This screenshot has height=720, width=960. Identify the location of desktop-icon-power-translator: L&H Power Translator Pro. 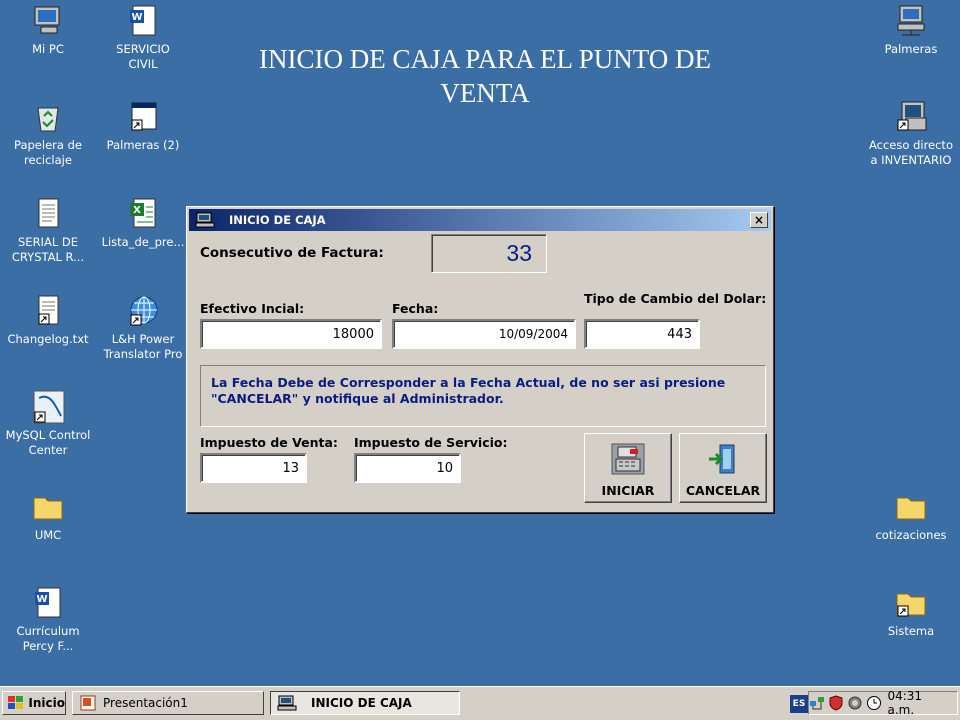
(143, 328).